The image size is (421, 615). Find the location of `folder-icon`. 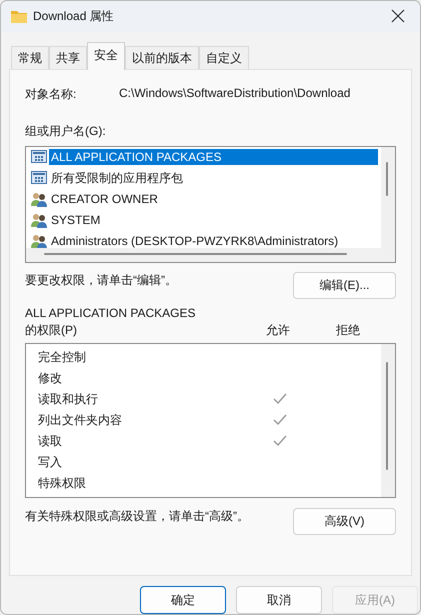

folder-icon is located at coordinates (19, 16).